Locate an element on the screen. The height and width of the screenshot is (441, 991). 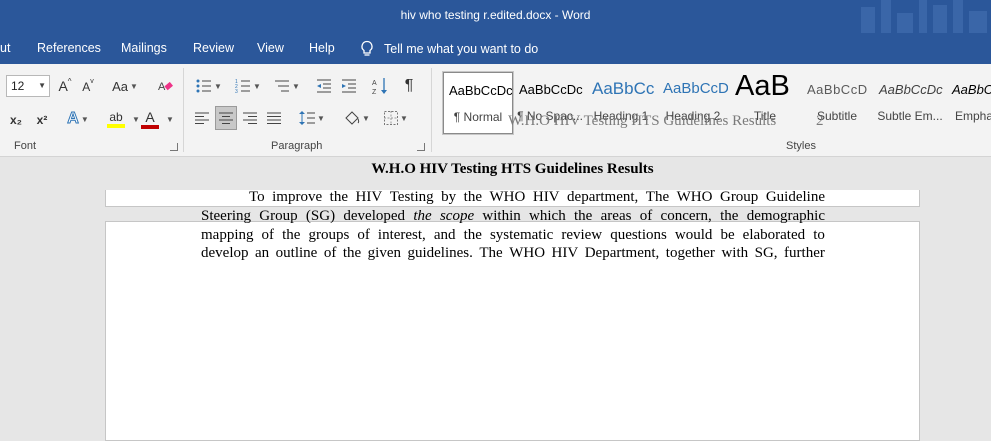
body-word: given is located at coordinates (384, 253).